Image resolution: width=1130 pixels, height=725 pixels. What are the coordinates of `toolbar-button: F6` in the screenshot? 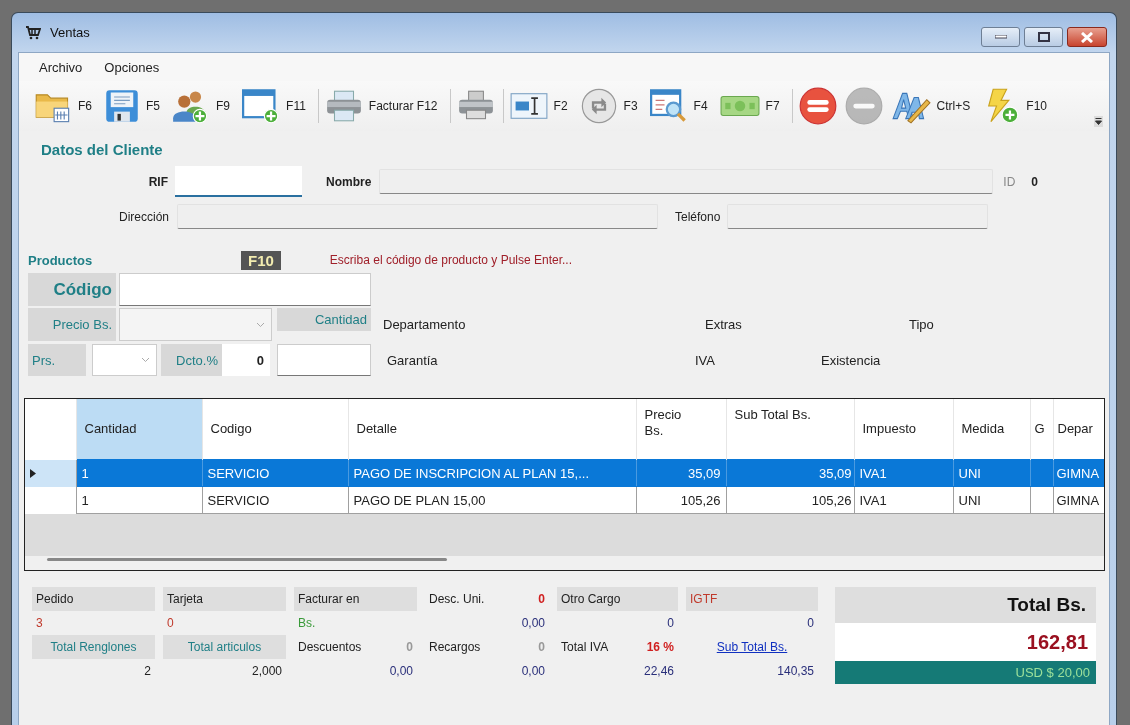 It's located at (69, 106).